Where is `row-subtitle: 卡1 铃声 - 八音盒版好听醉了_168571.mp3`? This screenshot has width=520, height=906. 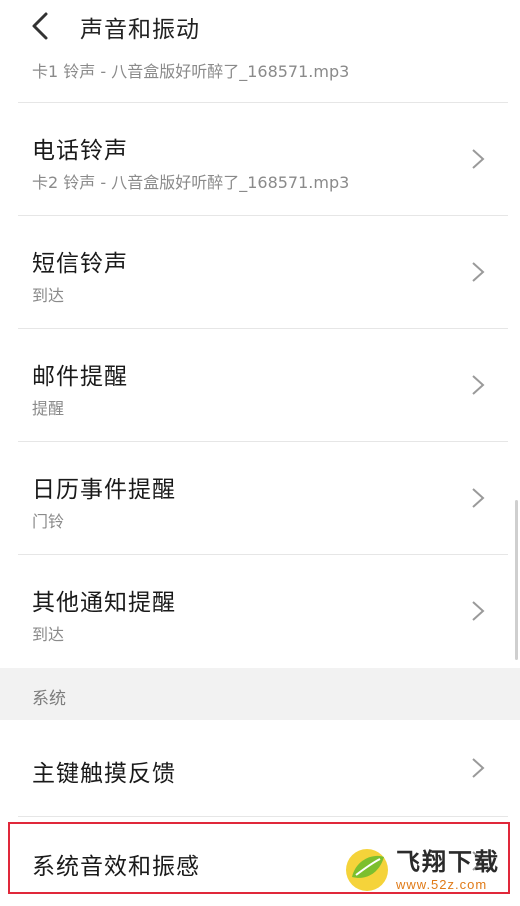 row-subtitle: 卡1 铃声 - 八音盒版好听醉了_168571.mp3 is located at coordinates (191, 71).